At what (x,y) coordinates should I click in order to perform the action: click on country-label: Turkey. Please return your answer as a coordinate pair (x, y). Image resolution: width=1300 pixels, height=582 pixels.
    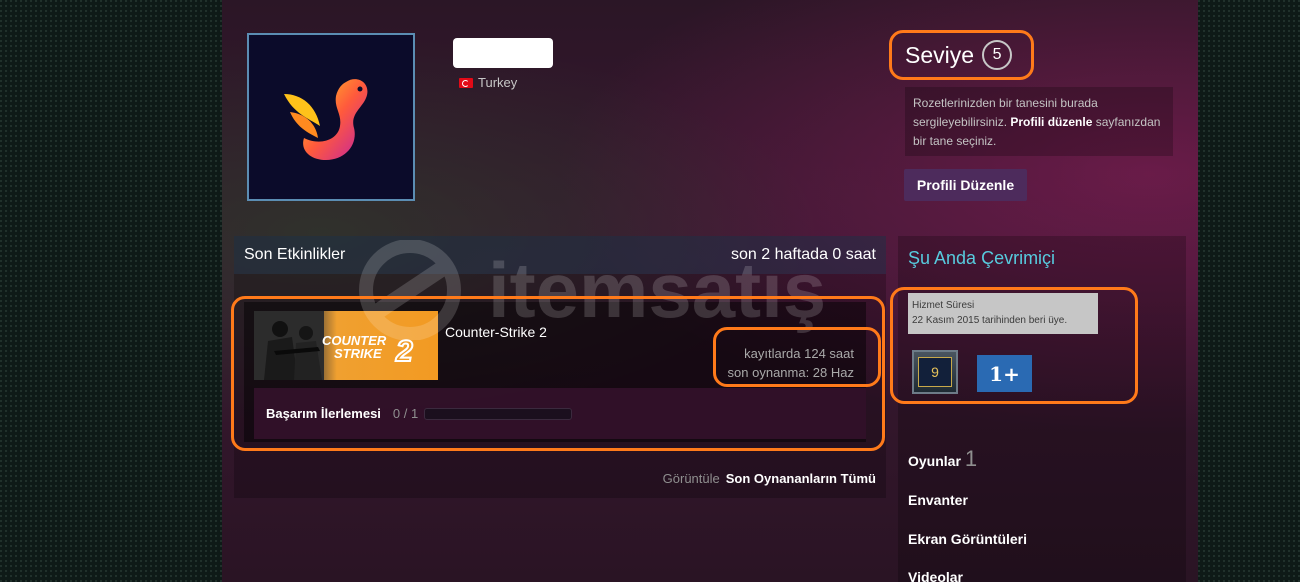
    Looking at the image, I should click on (498, 82).